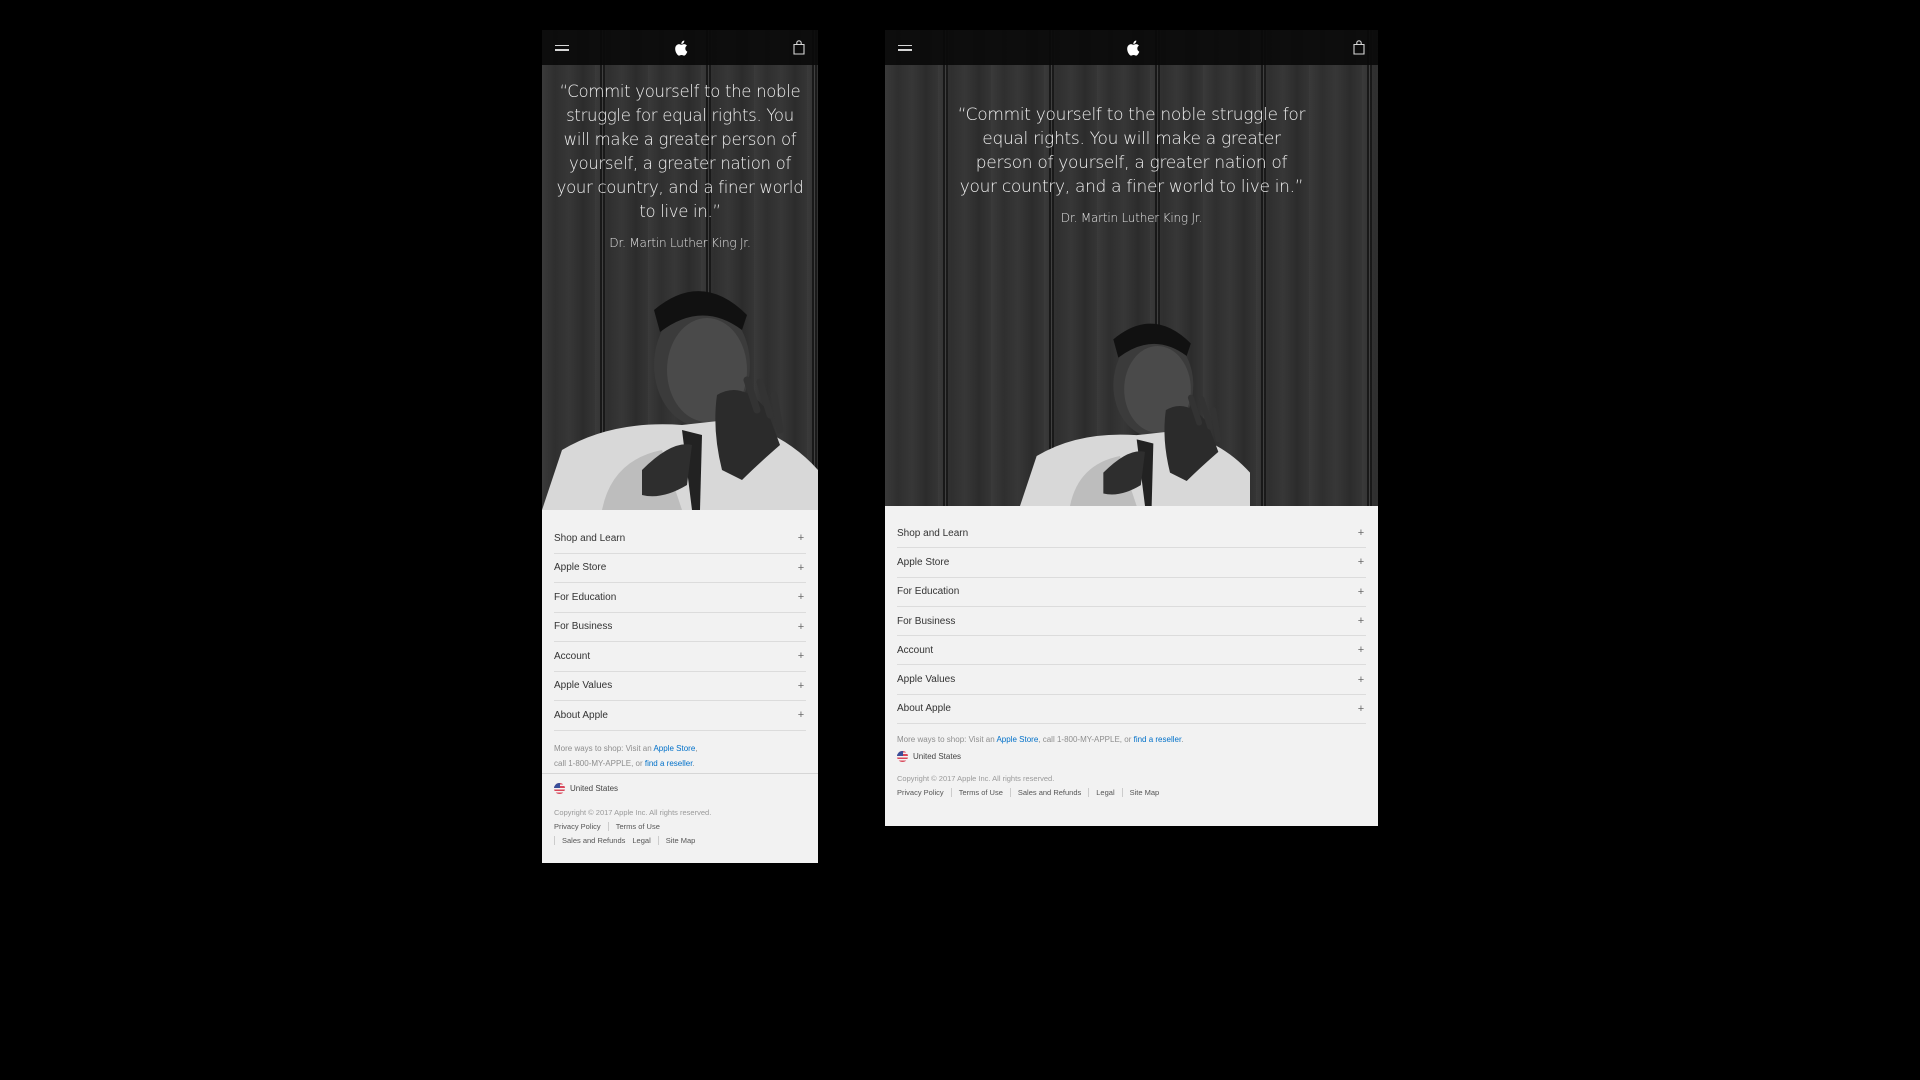 Image resolution: width=1920 pixels, height=1080 pixels. What do you see at coordinates (696, 748) in the screenshot?
I see `more-ways-text: ,` at bounding box center [696, 748].